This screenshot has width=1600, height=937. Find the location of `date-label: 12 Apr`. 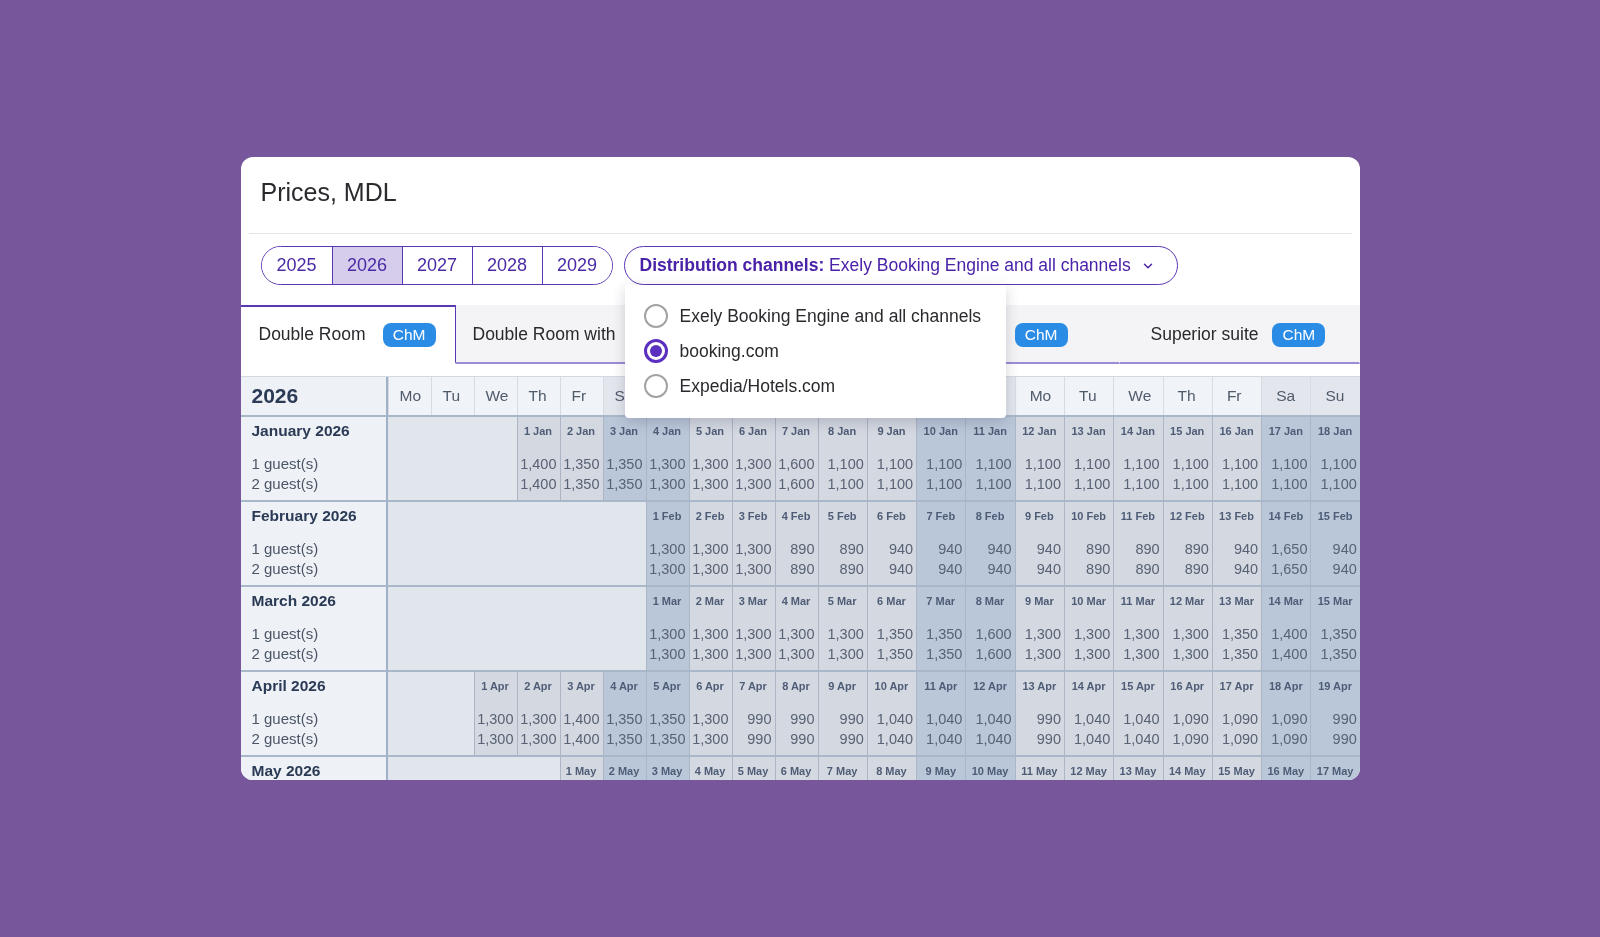

date-label: 12 Apr is located at coordinates (990, 686).